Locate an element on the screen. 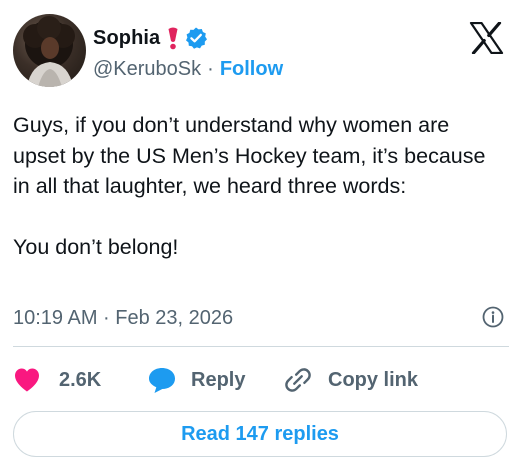 This screenshot has height=472, width=522. link-icon is located at coordinates (298, 380).